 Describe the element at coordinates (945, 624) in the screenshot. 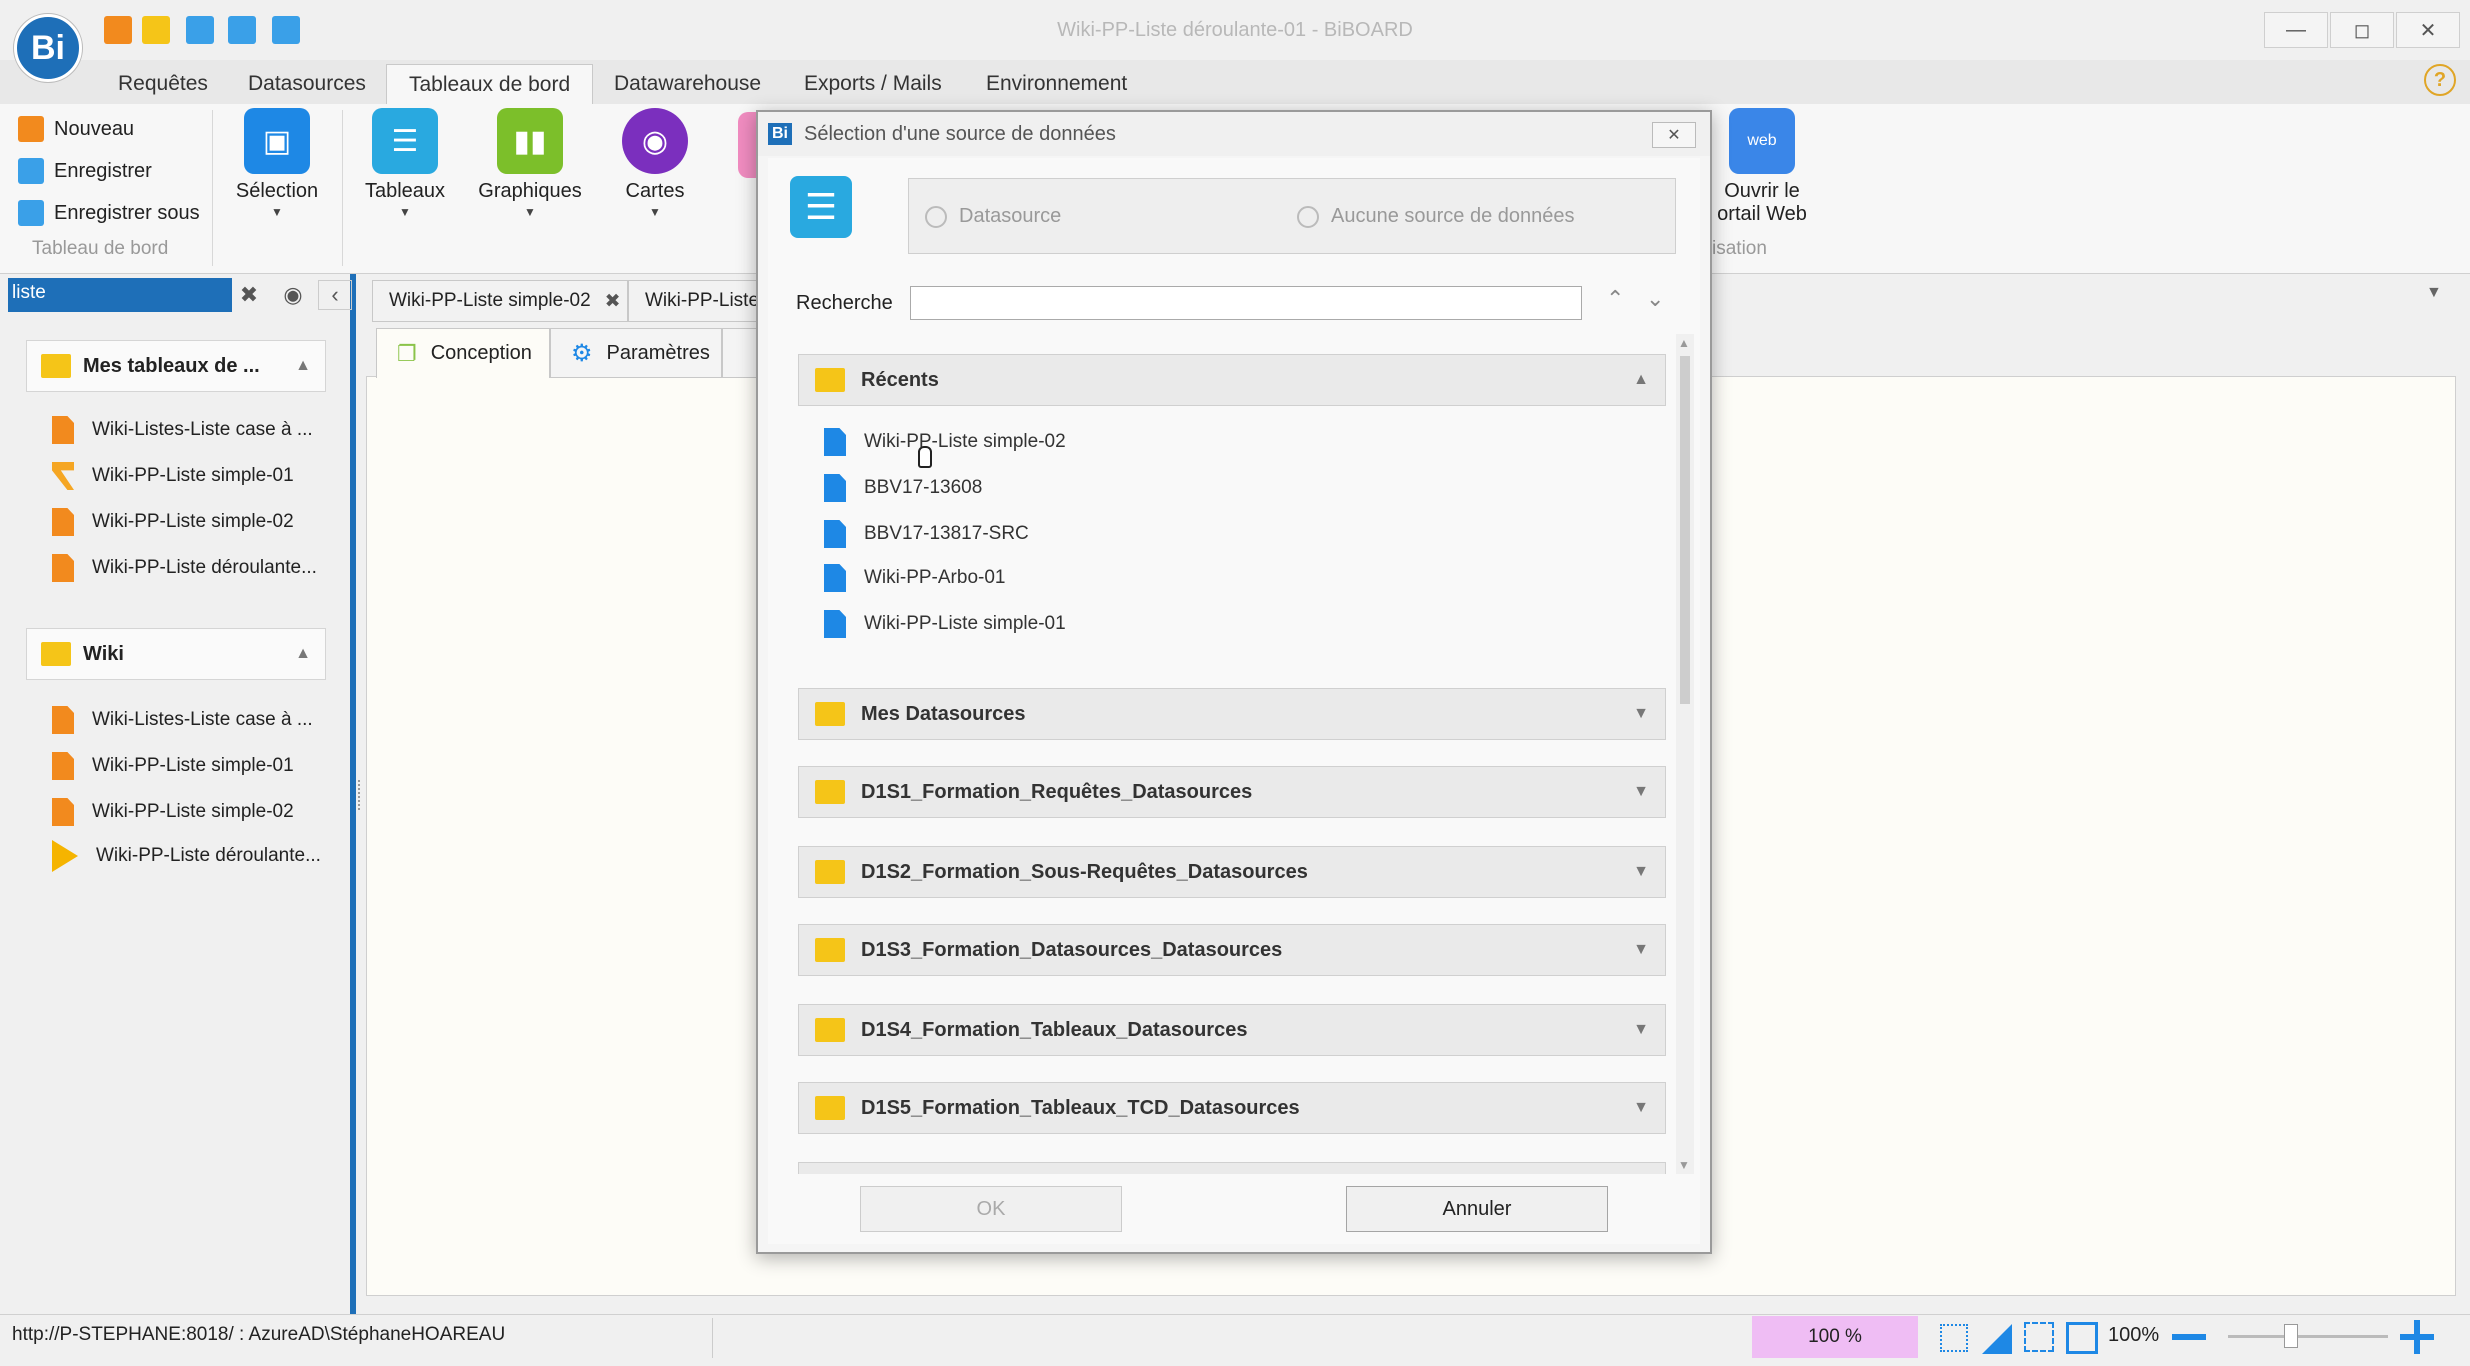

I see `recent-item: Wiki-PP-Liste simple-01` at that location.